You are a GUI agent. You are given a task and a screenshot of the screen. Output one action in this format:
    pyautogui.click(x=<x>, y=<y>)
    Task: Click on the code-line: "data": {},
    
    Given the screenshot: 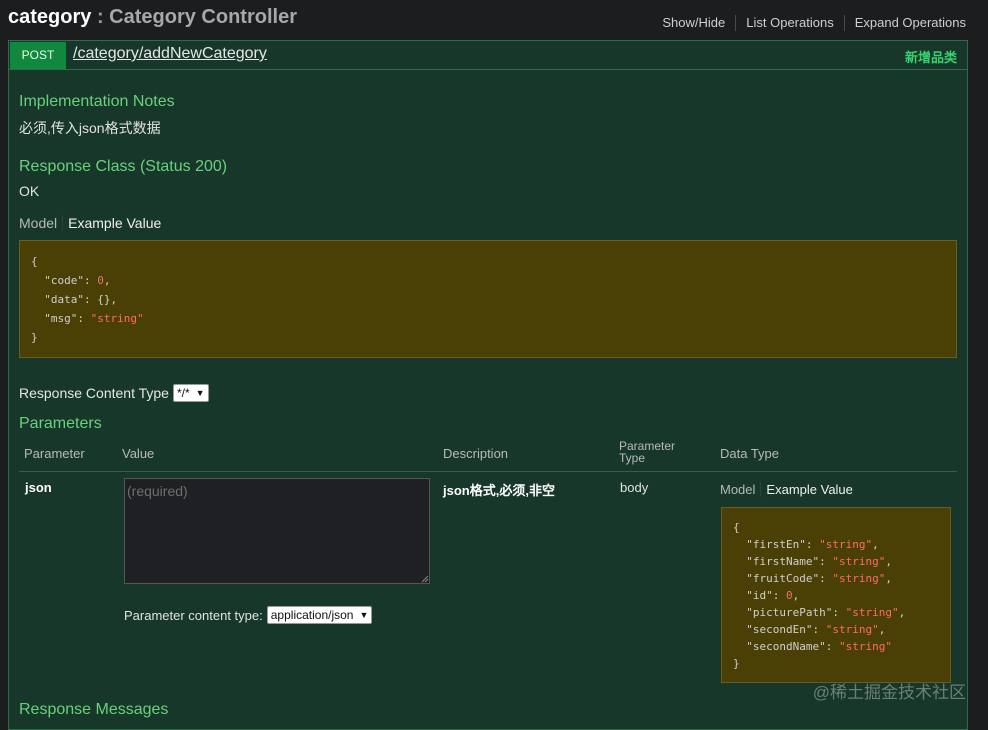 What is the action you would take?
    pyautogui.click(x=74, y=299)
    